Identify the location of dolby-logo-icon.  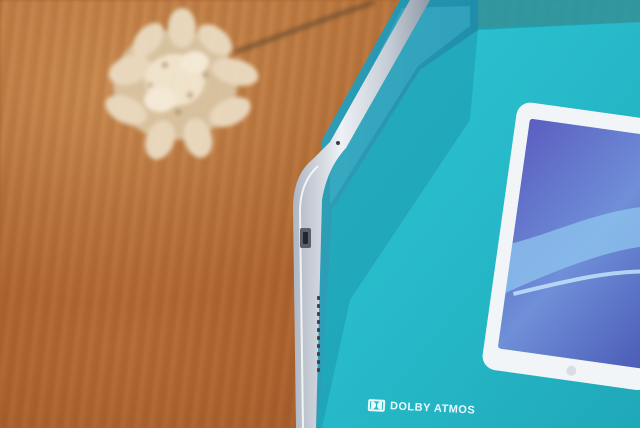
(376, 405).